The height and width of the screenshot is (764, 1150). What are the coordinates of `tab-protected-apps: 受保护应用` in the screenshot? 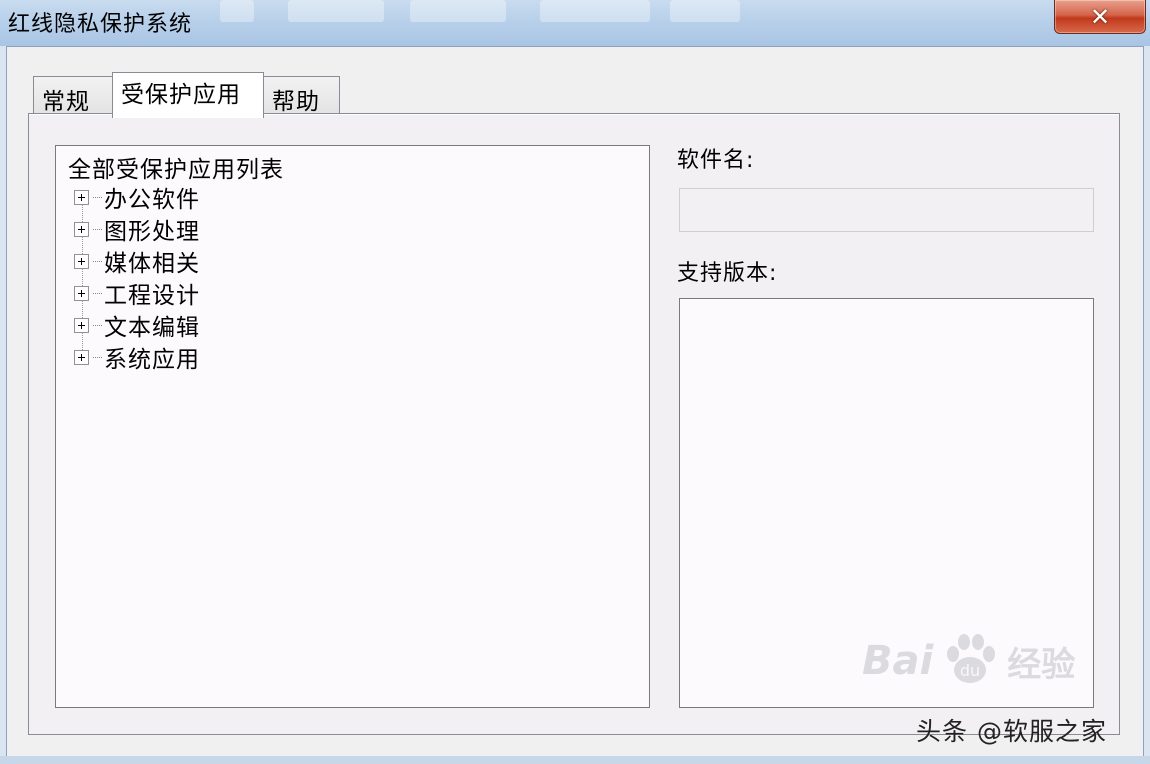 It's located at (188, 95).